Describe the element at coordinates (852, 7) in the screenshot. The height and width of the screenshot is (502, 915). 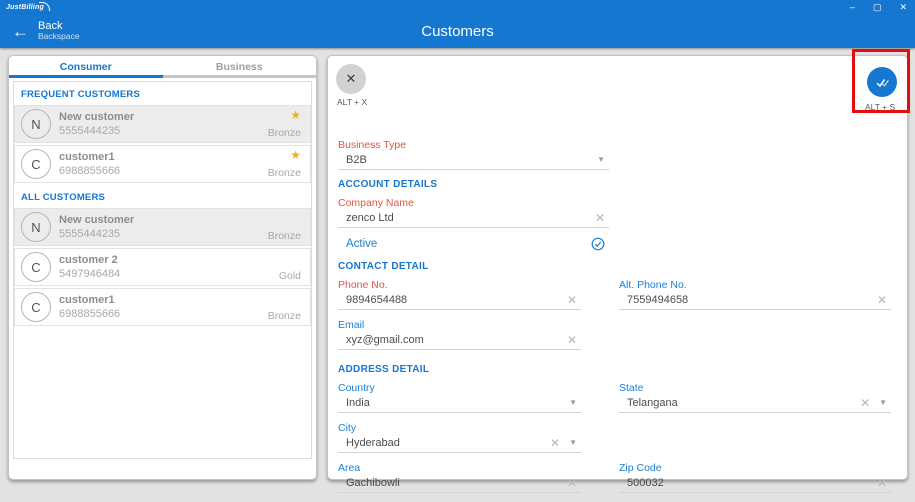
I see `minimize-button: –` at that location.